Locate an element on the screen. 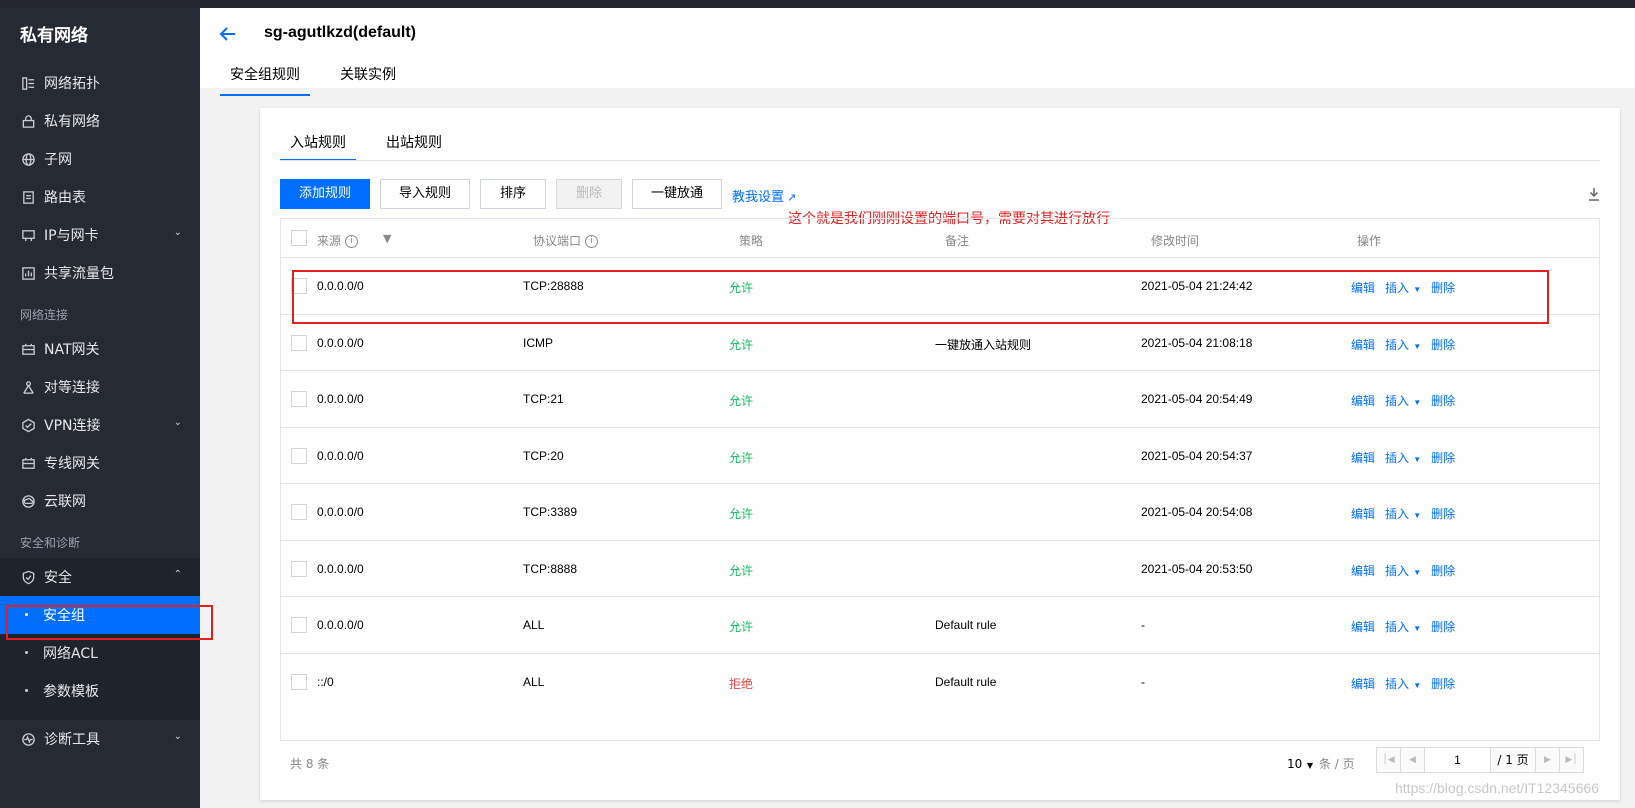 This screenshot has width=1635, height=808. sidebar-item-subnet: 子网 is located at coordinates (100, 159).